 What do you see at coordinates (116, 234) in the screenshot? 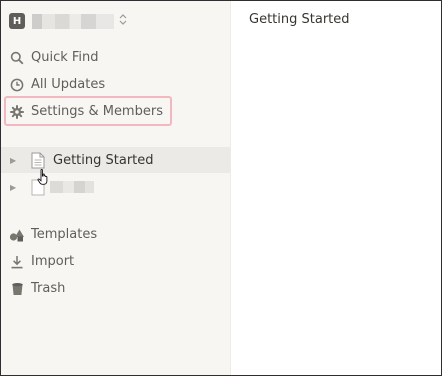
I see `nav-templates: Templates` at bounding box center [116, 234].